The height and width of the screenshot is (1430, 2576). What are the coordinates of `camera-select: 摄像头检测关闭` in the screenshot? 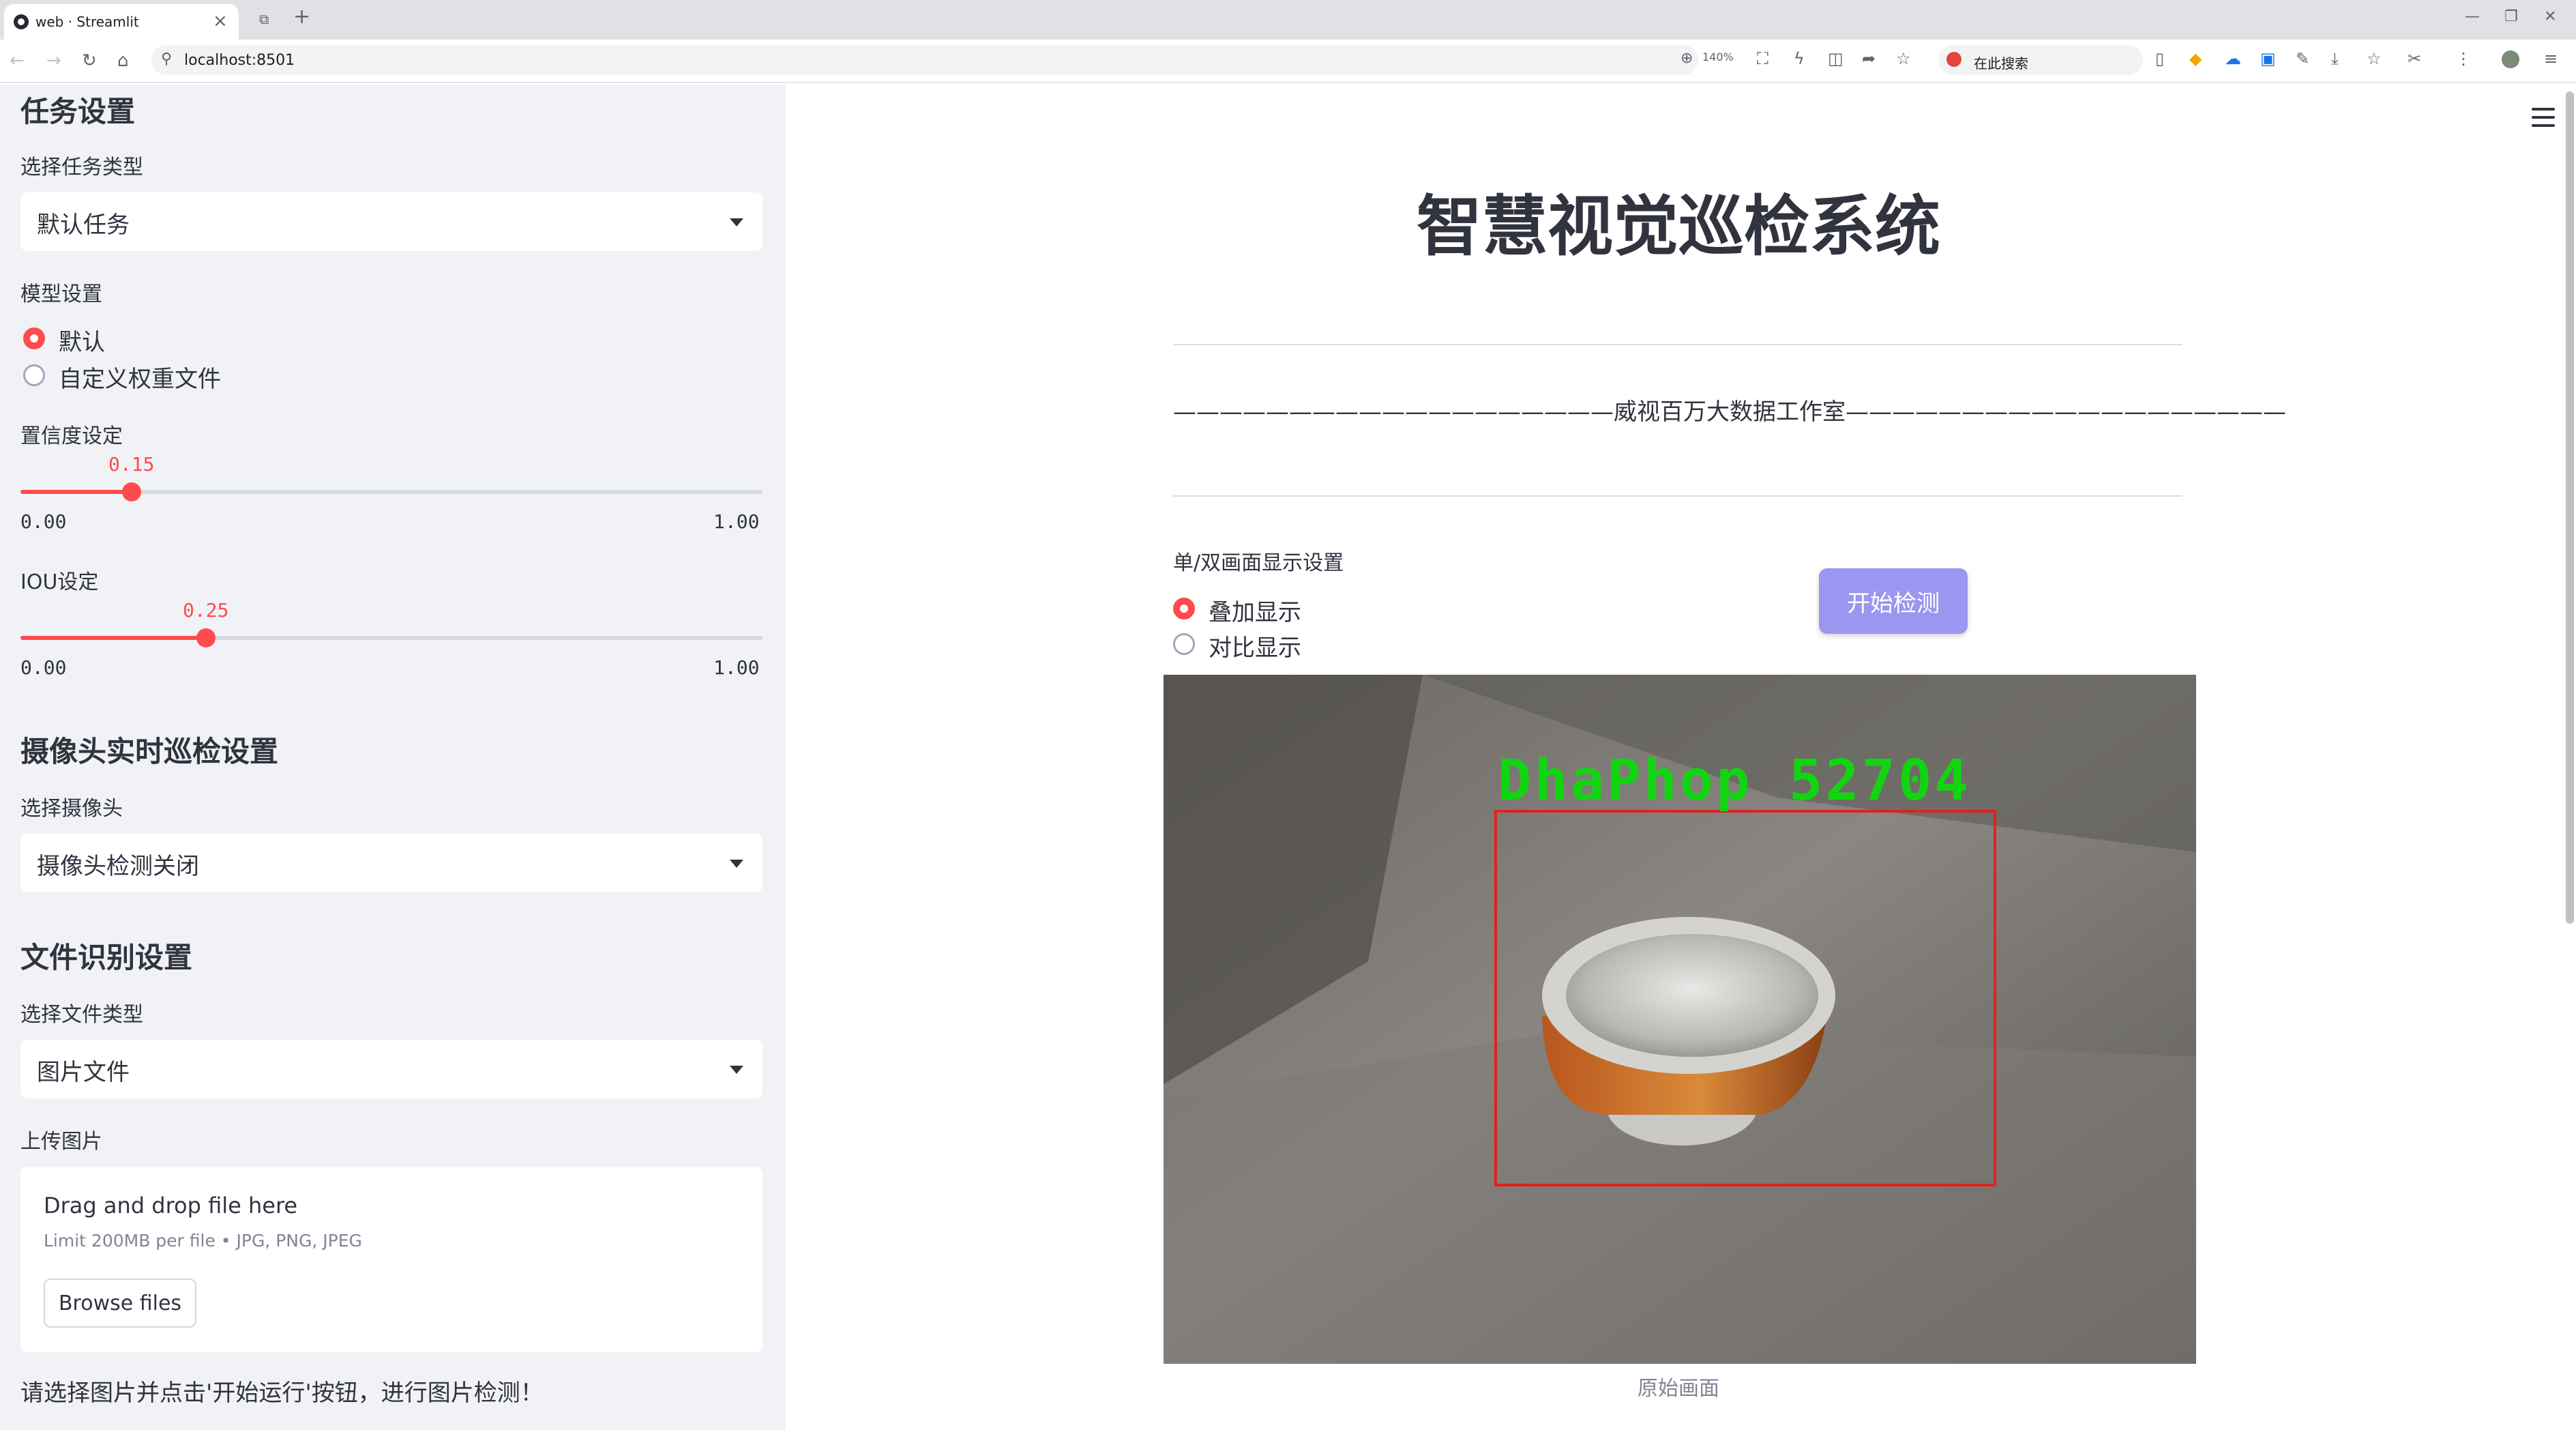 It's located at (391, 863).